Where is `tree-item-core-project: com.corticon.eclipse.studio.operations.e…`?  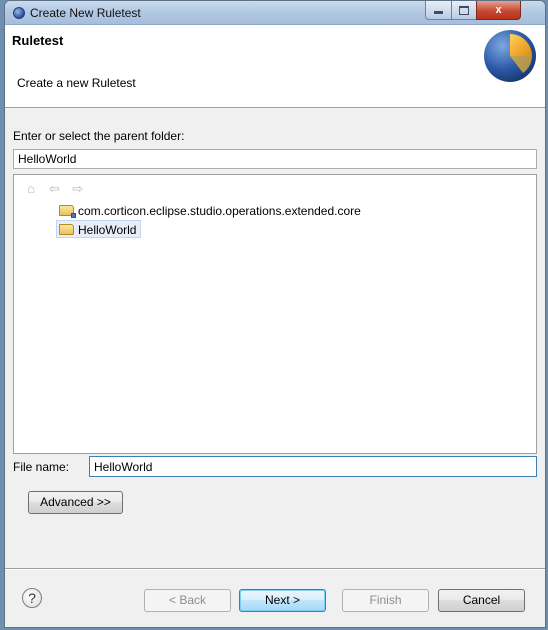 tree-item-core-project: com.corticon.eclipse.studio.operations.e… is located at coordinates (209, 211).